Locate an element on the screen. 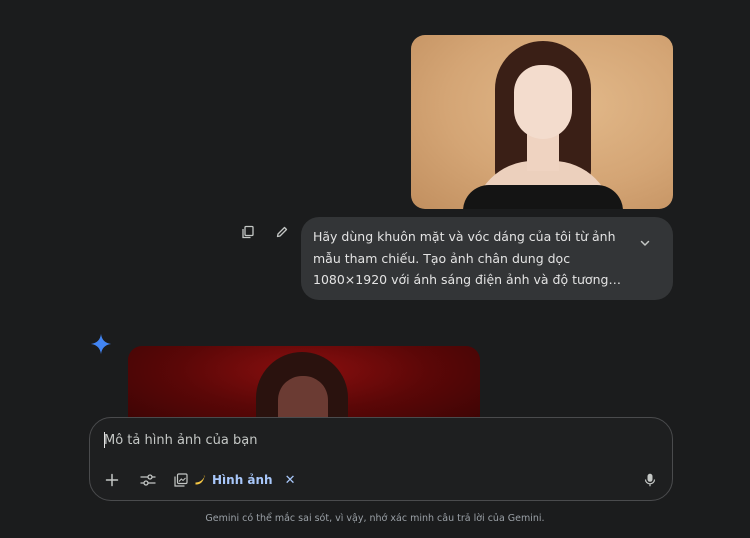 Image resolution: width=750 pixels, height=538 pixels. tools-icon is located at coordinates (148, 480).